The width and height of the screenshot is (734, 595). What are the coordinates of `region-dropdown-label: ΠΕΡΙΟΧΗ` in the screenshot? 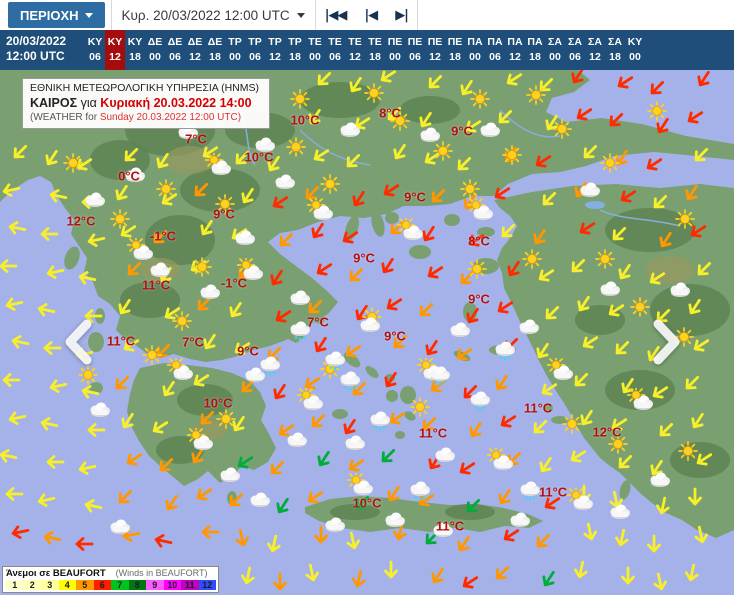 It's located at (49, 15).